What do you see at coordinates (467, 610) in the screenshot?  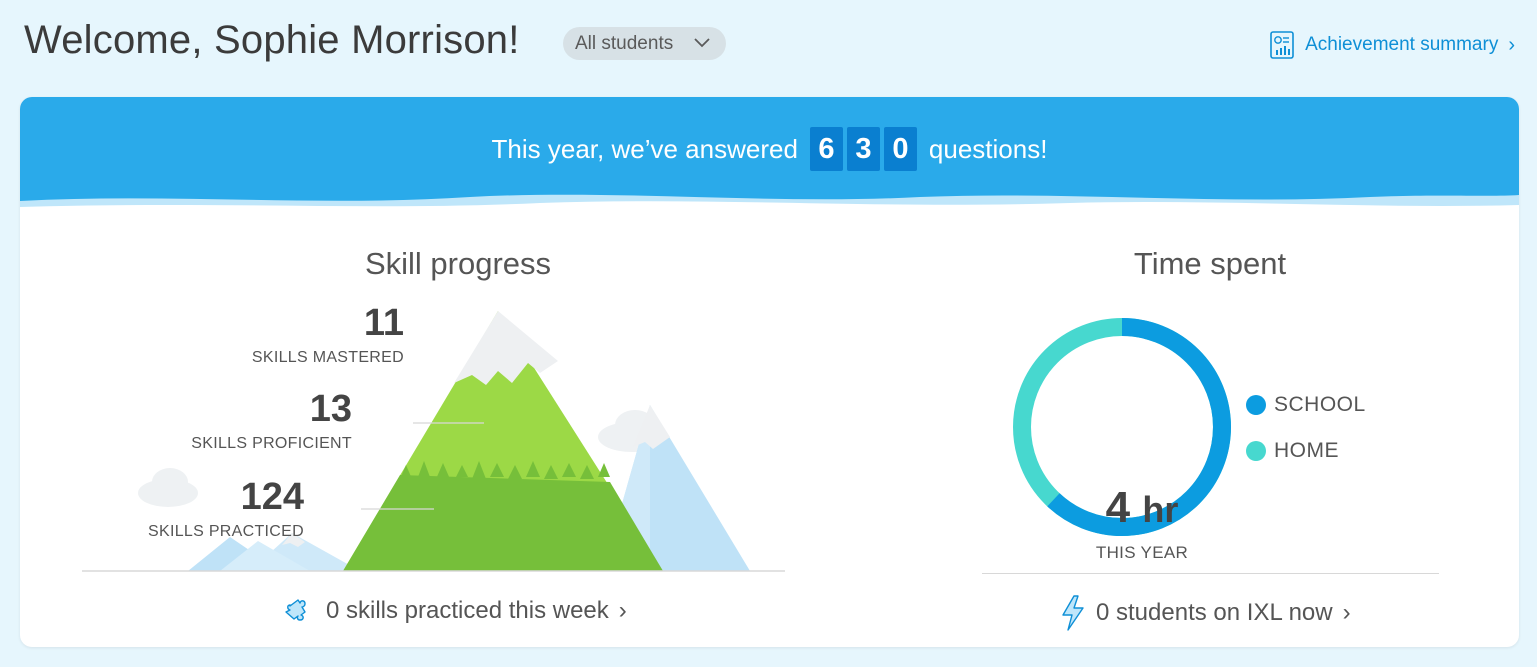 I see `skills-this-week-label: 0 skills practiced this week` at bounding box center [467, 610].